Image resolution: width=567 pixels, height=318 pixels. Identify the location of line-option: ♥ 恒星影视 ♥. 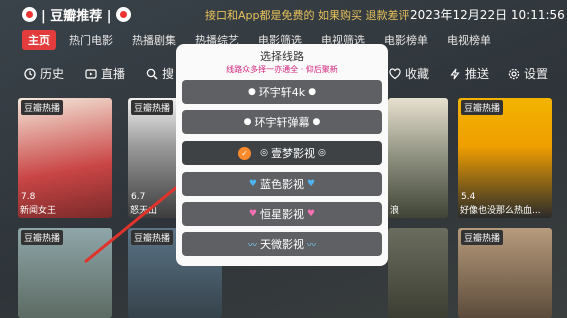
(282, 214).